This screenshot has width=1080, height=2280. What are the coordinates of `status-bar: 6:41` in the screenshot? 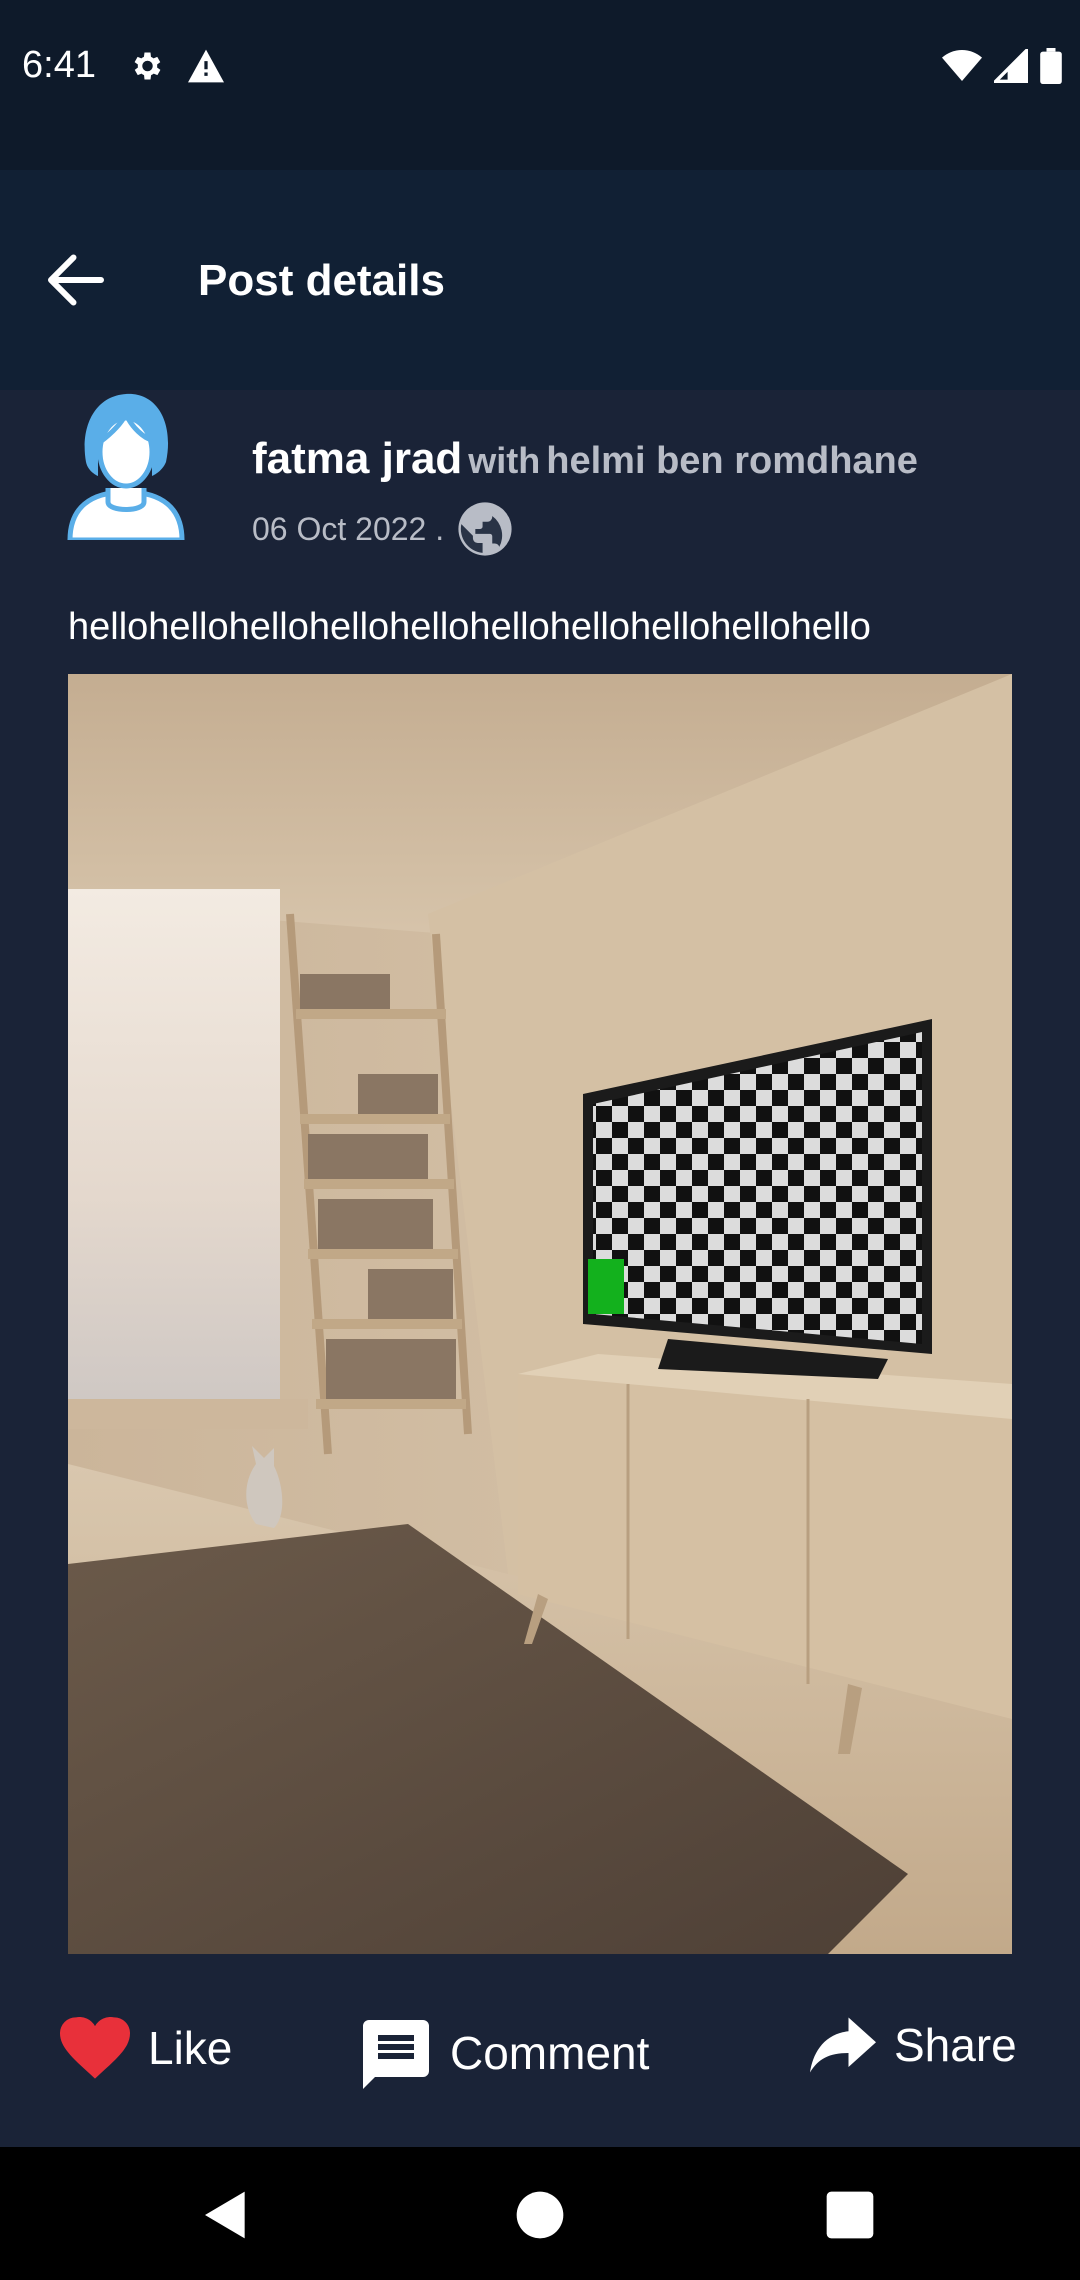 It's located at (540, 85).